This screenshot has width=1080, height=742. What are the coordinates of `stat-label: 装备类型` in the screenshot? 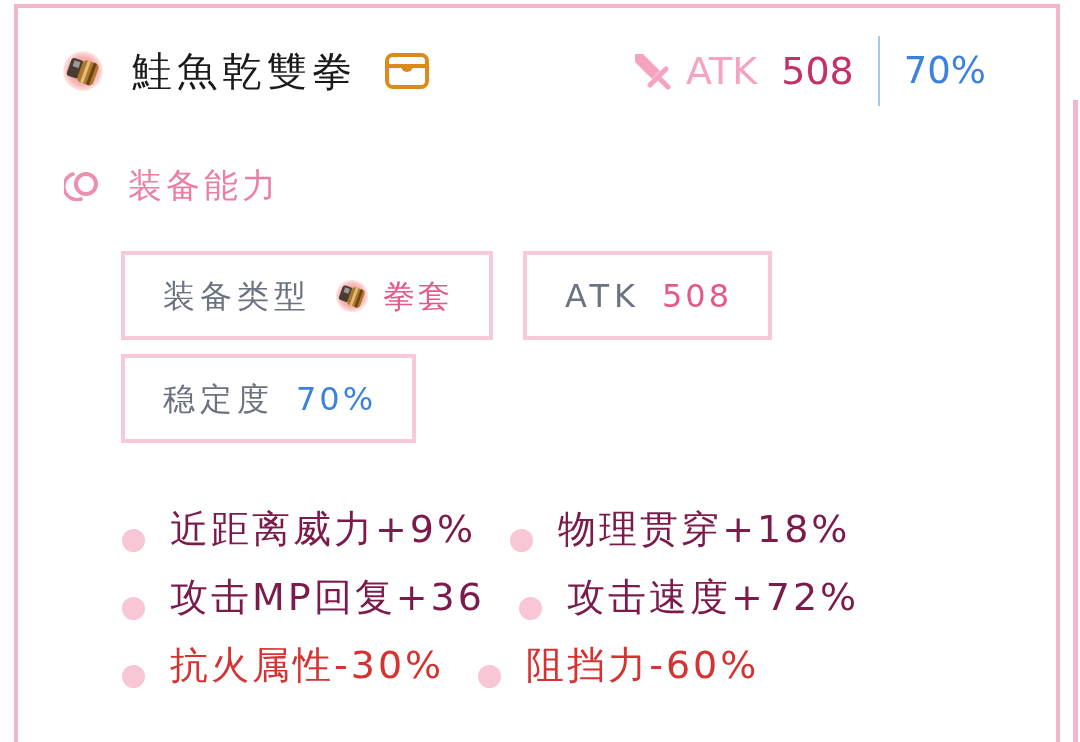 It's located at (237, 296).